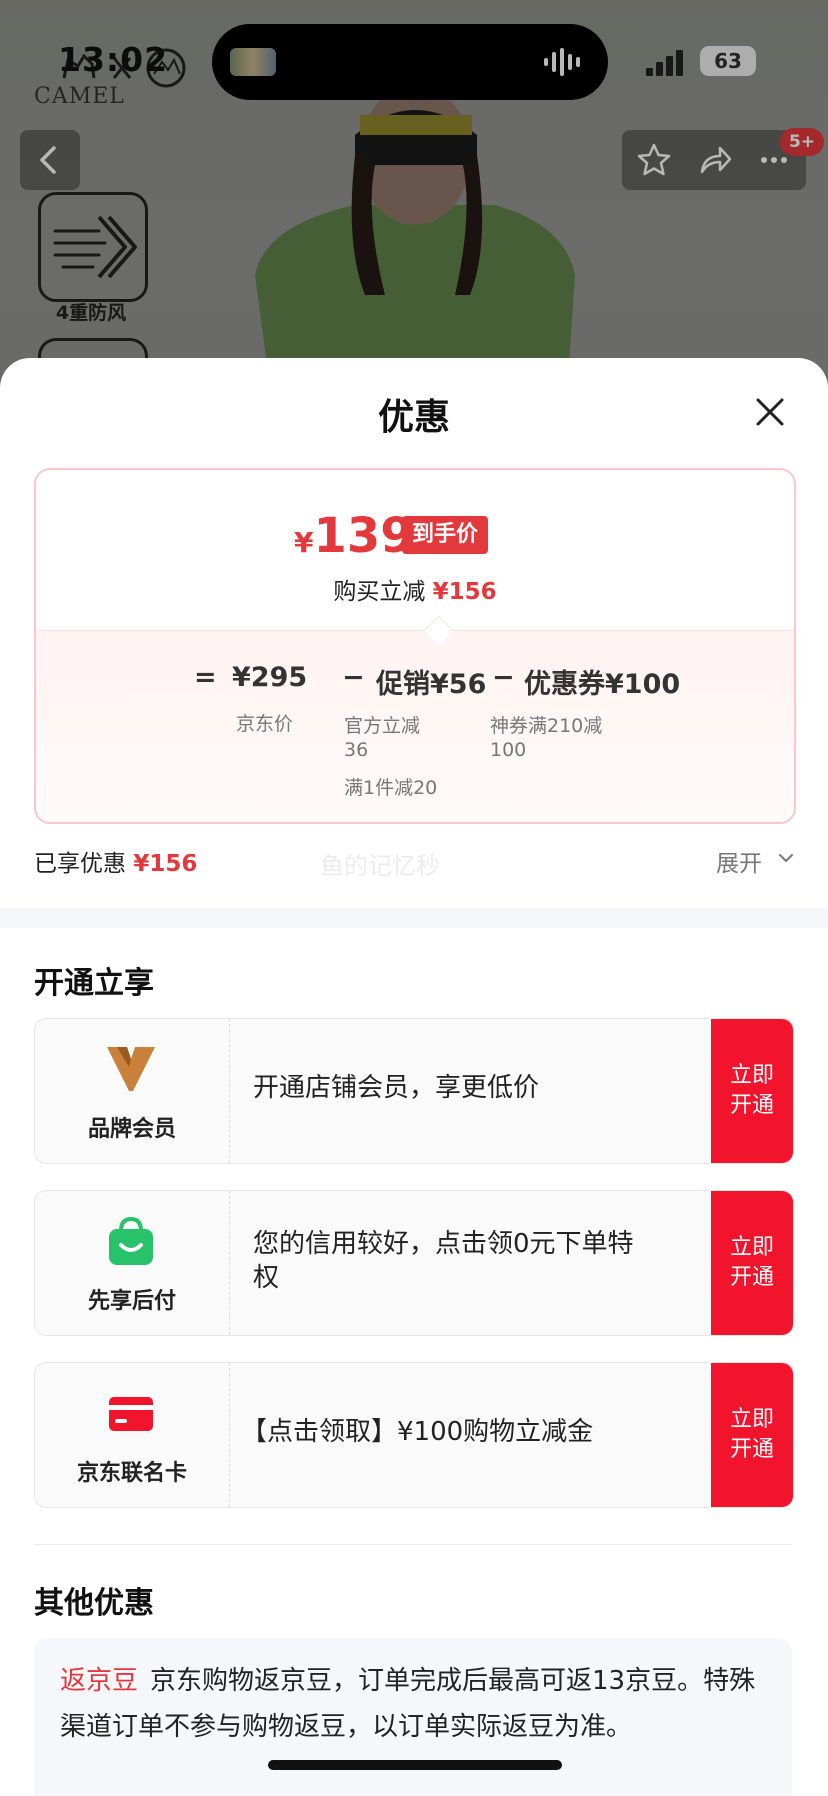 Image resolution: width=828 pixels, height=1796 pixels. Describe the element at coordinates (414, 918) in the screenshot. I see `section-divider` at that location.